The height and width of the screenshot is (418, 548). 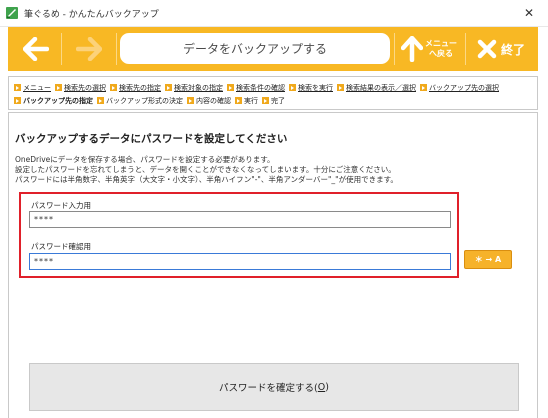 I want to click on exit-button: 終了, so click(x=501, y=49).